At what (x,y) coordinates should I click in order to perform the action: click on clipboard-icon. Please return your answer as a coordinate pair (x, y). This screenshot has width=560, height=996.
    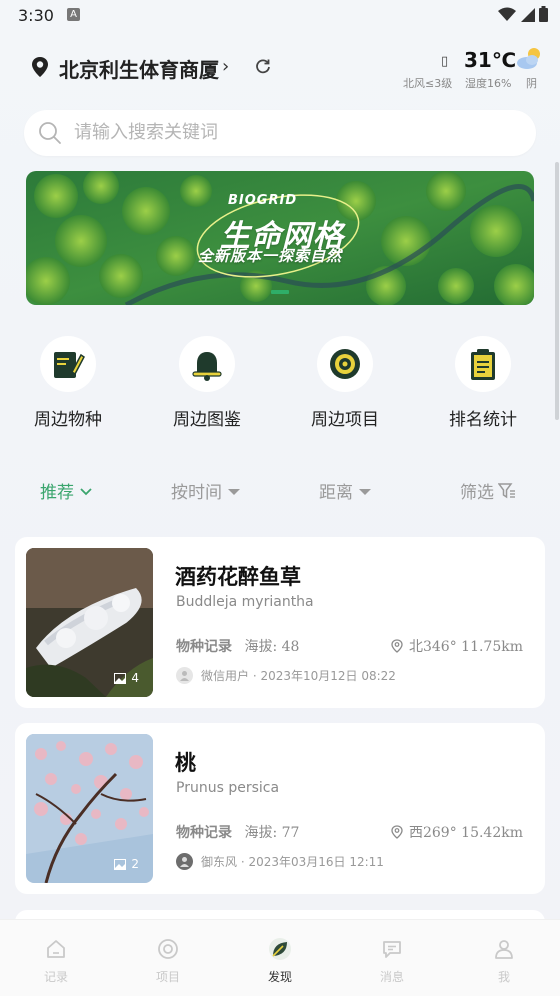
    Looking at the image, I should click on (483, 364).